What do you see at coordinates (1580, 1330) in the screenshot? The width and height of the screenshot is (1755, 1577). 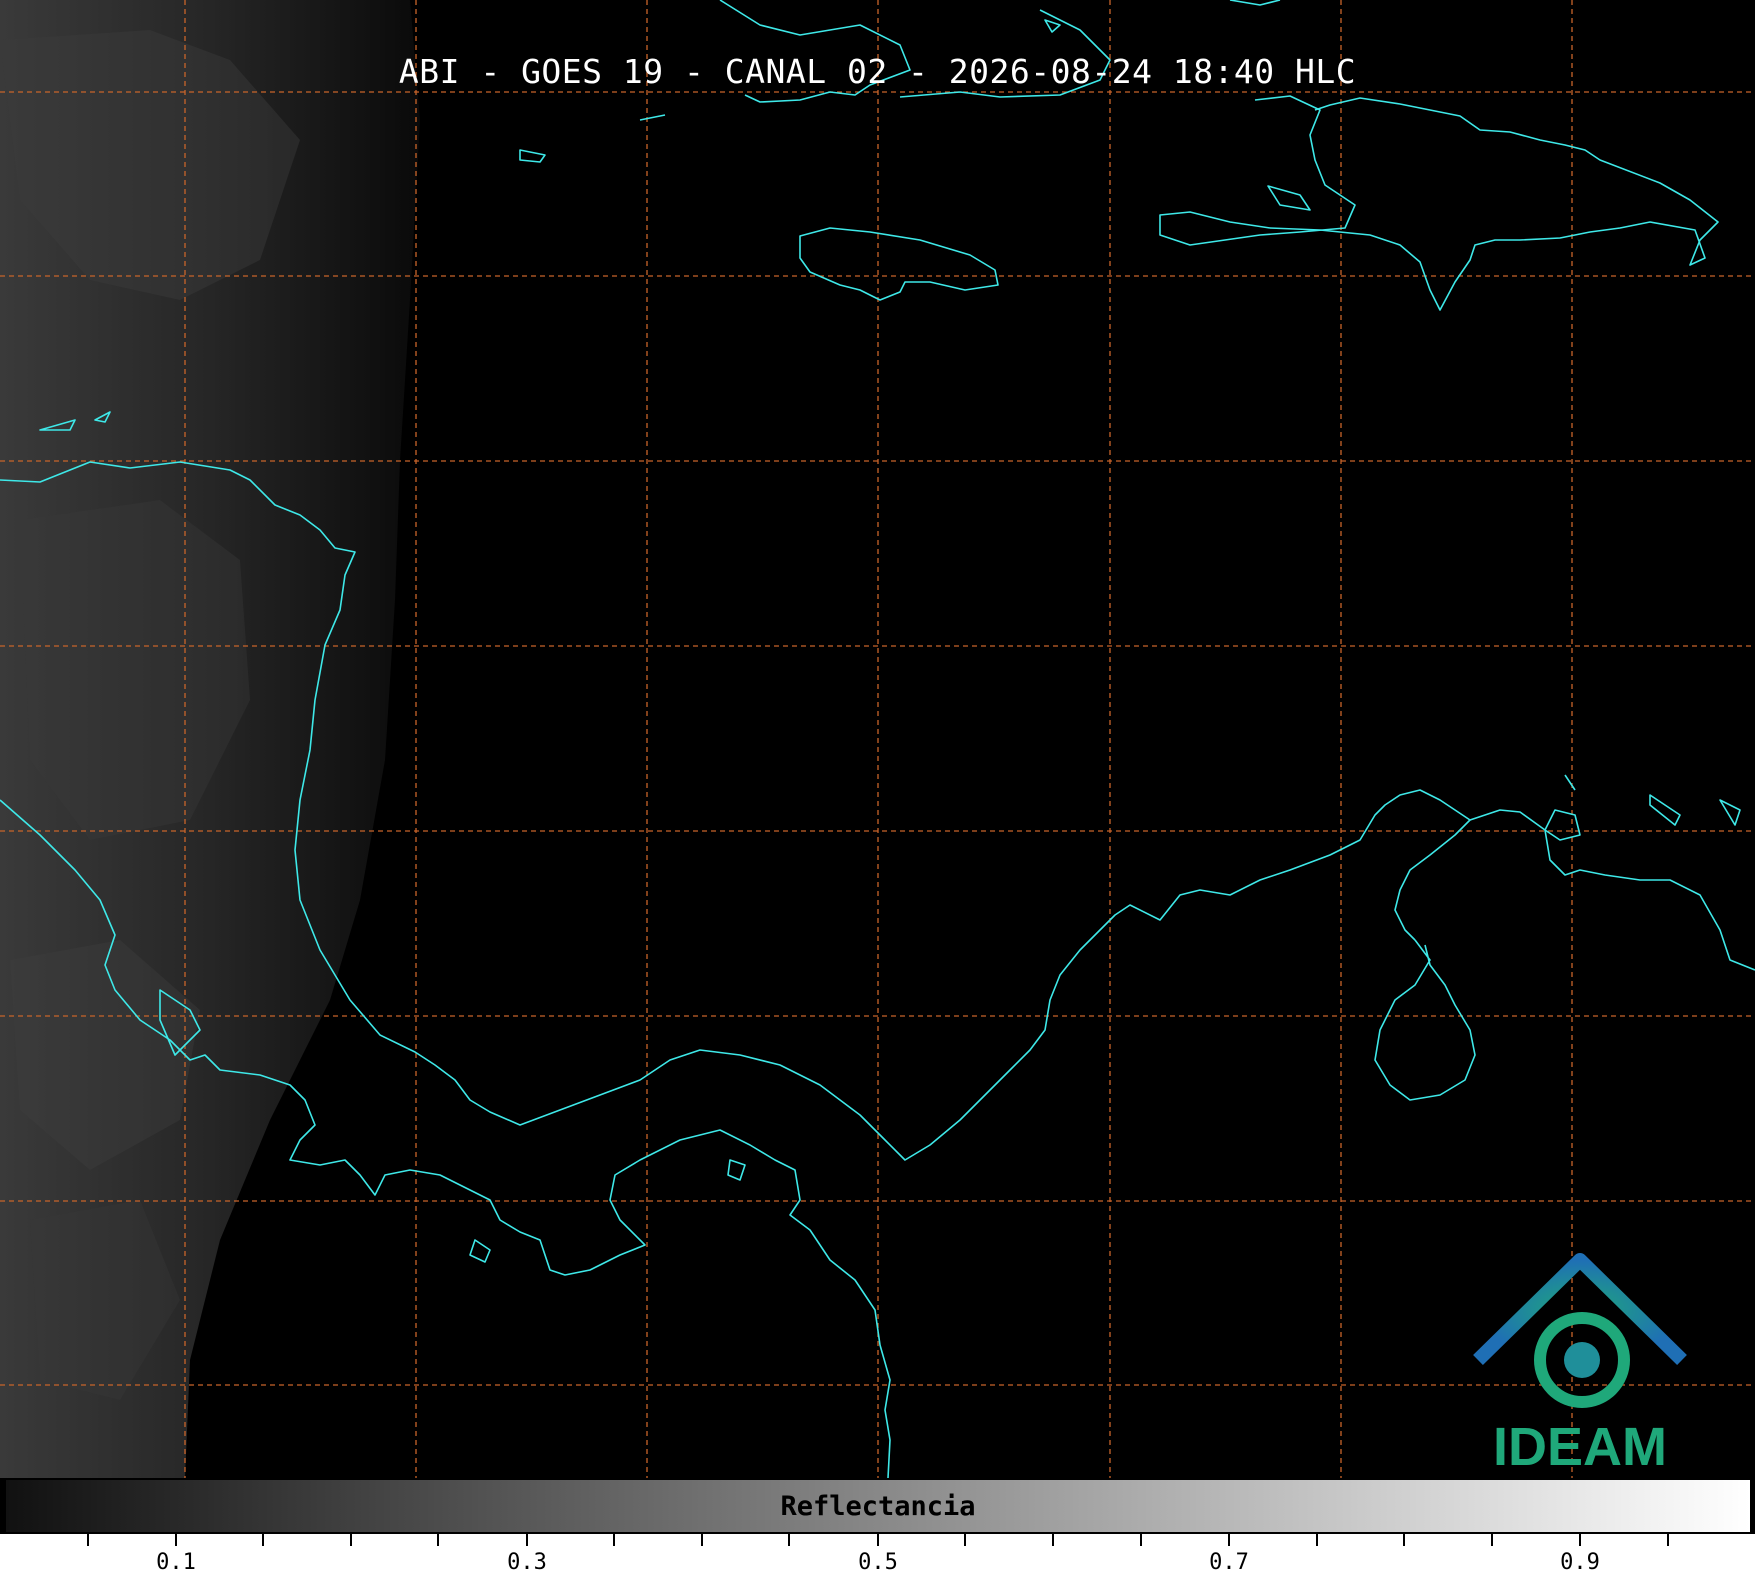 I see `ideam-logo-mark` at bounding box center [1580, 1330].